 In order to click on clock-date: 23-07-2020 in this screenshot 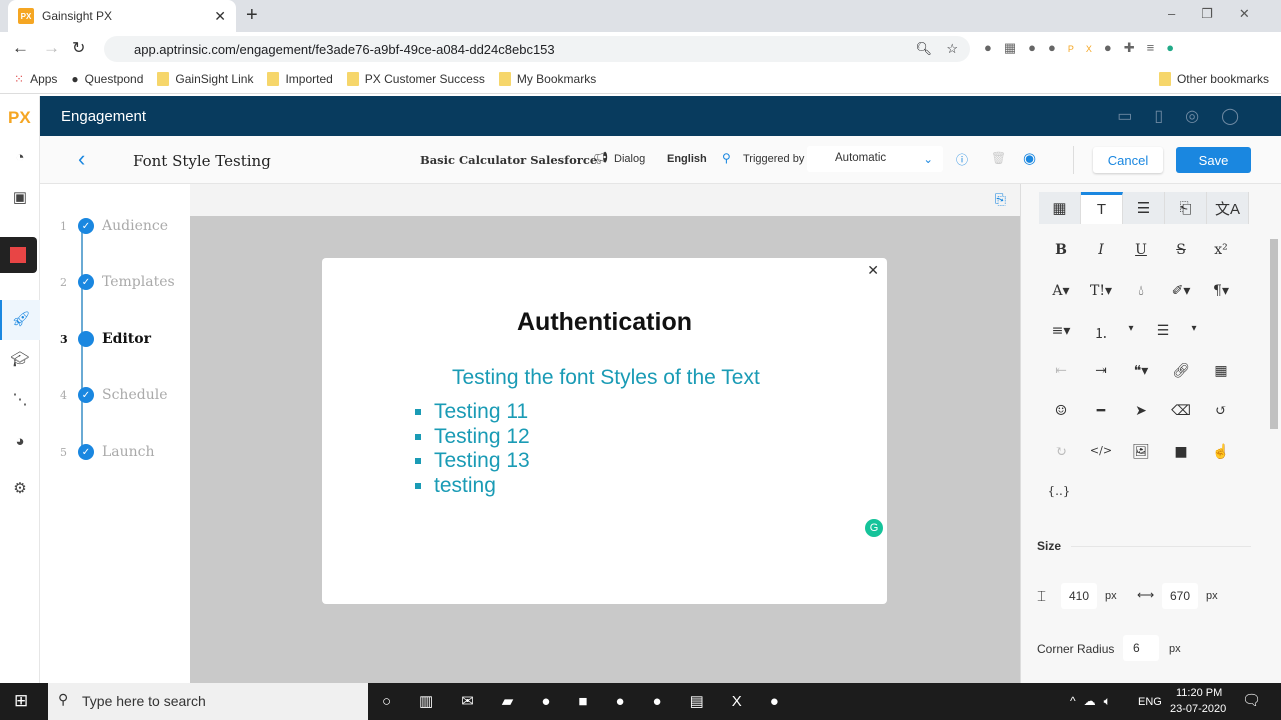, I will do `click(1198, 709)`.